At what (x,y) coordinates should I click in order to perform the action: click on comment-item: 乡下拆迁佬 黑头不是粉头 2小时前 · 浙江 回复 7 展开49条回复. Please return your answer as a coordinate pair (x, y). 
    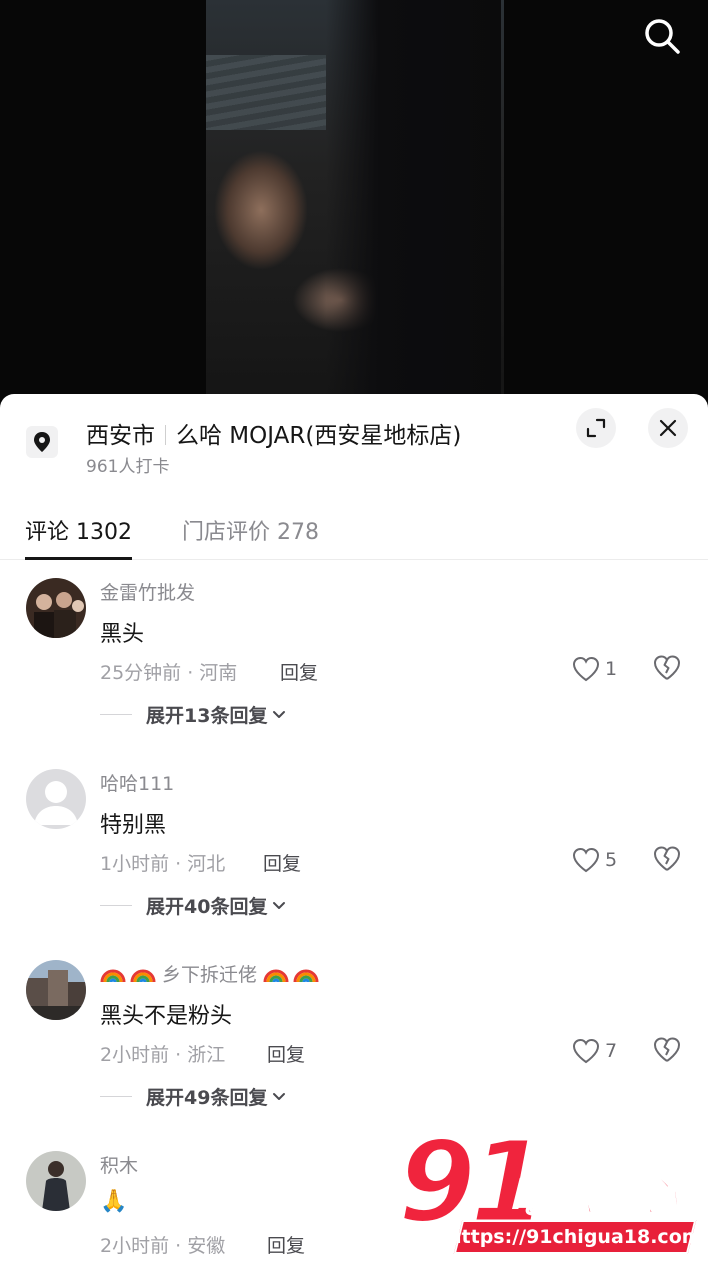
    Looking at the image, I should click on (354, 1038).